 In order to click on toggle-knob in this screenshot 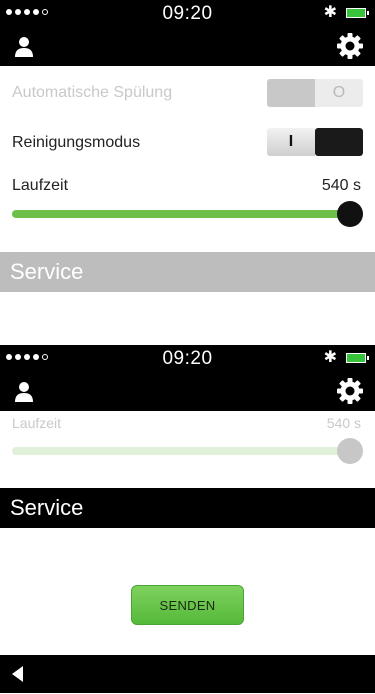, I will do `click(339, 142)`.